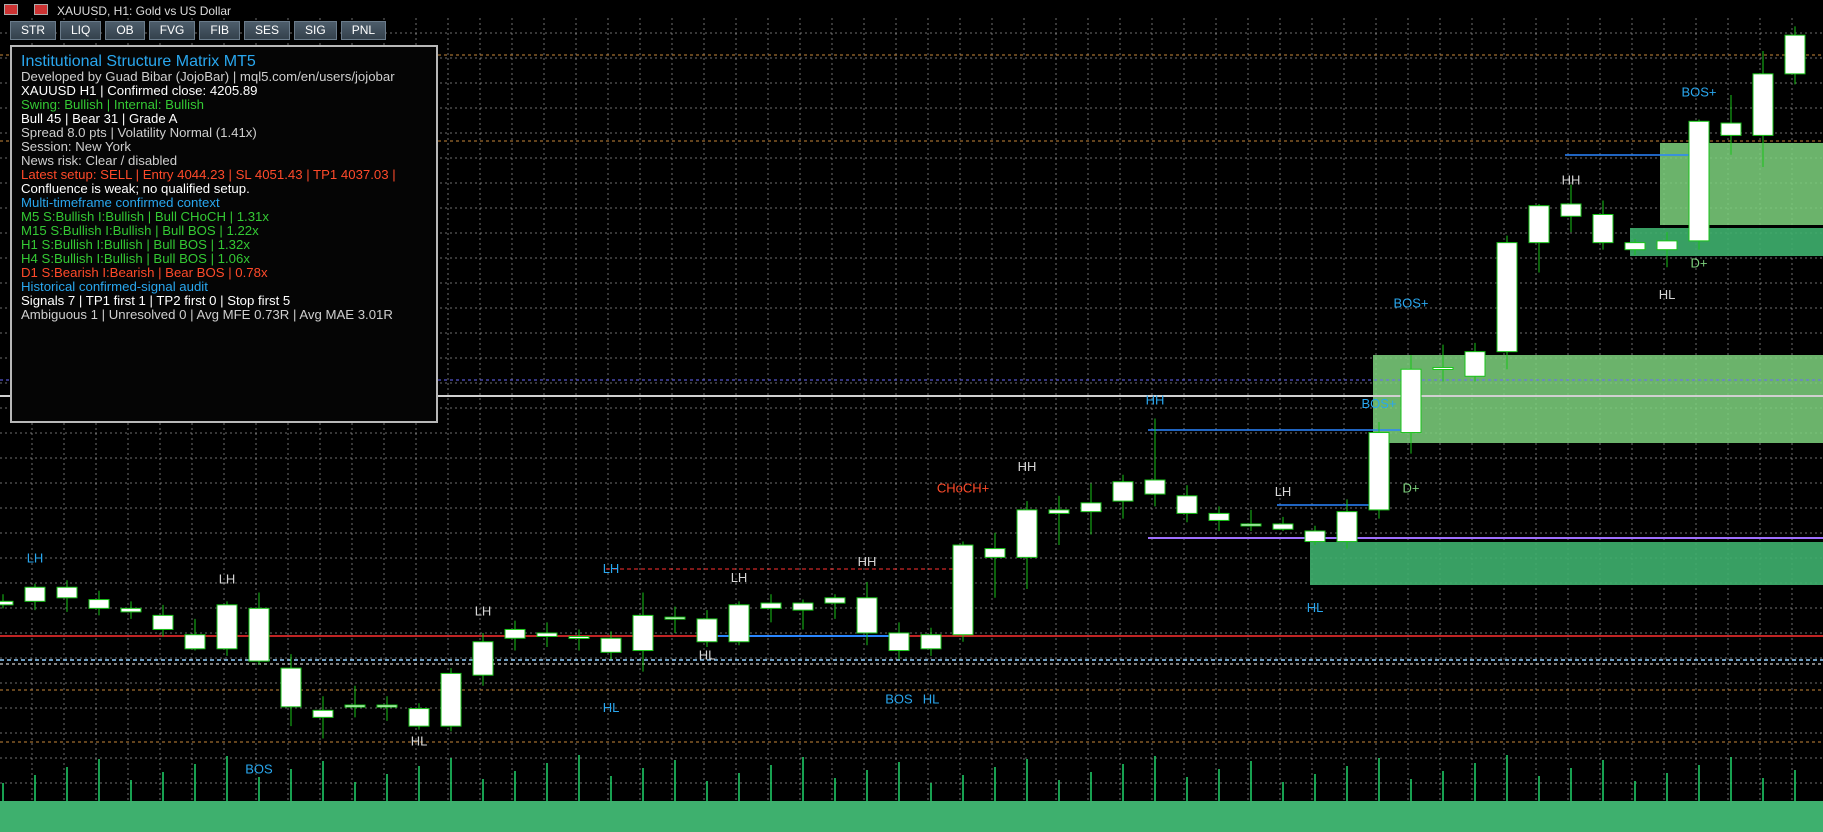 The image size is (1823, 832). What do you see at coordinates (315, 30) in the screenshot?
I see `toggle-button-signals: SIG` at bounding box center [315, 30].